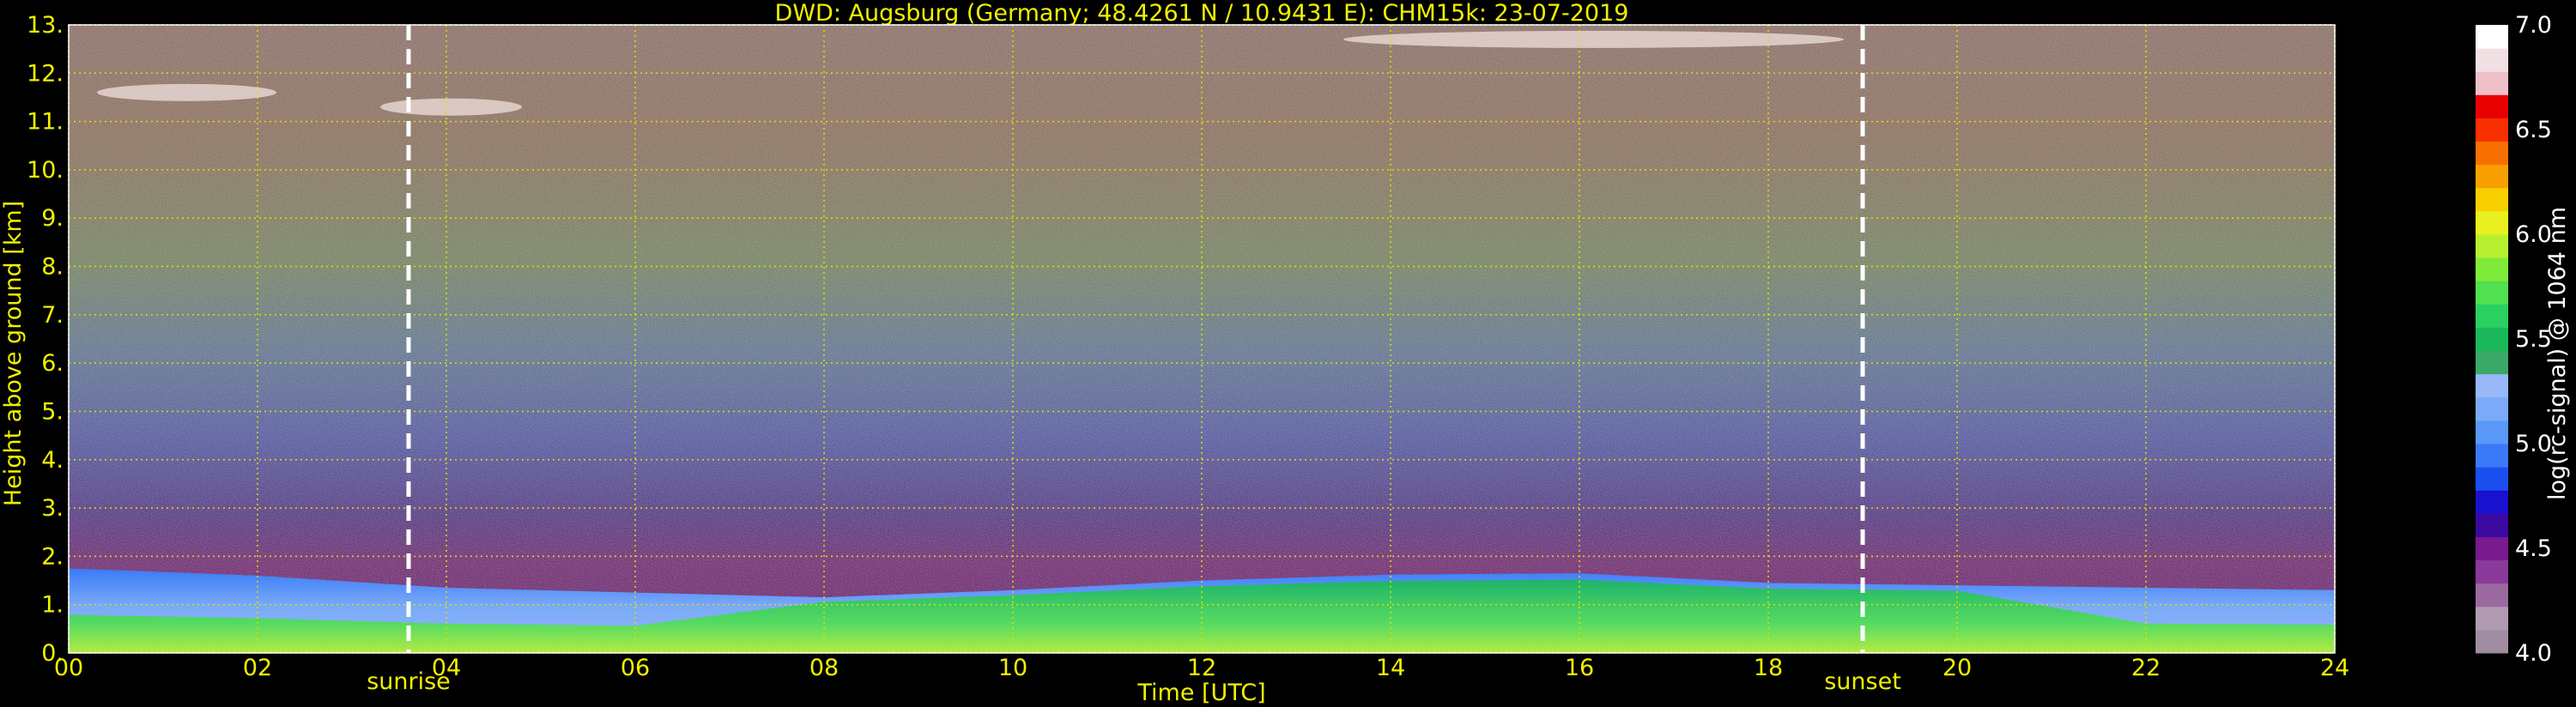  What do you see at coordinates (52, 267) in the screenshot?
I see `y-tick-label: 8.` at bounding box center [52, 267].